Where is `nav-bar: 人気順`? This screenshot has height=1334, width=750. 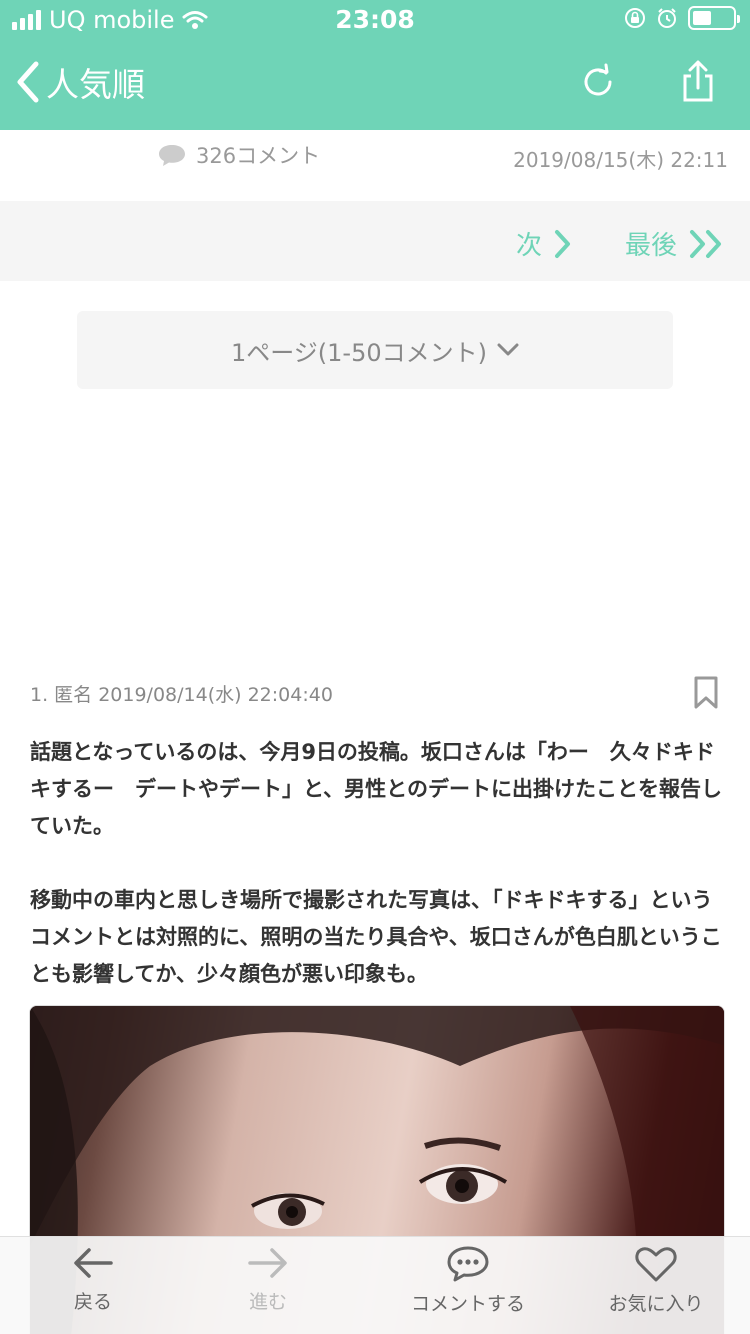 nav-bar: 人気順 is located at coordinates (375, 85).